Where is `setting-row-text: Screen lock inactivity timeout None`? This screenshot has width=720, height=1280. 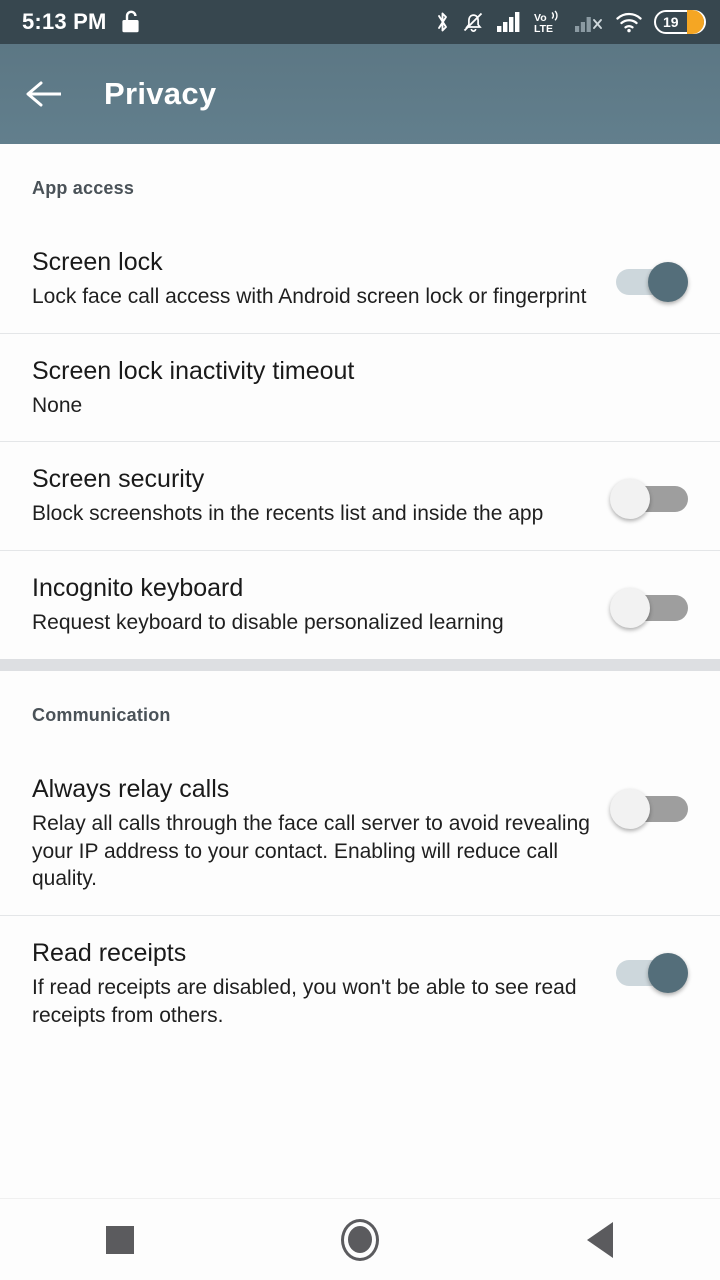 setting-row-text: Screen lock inactivity timeout None is located at coordinates (363, 388).